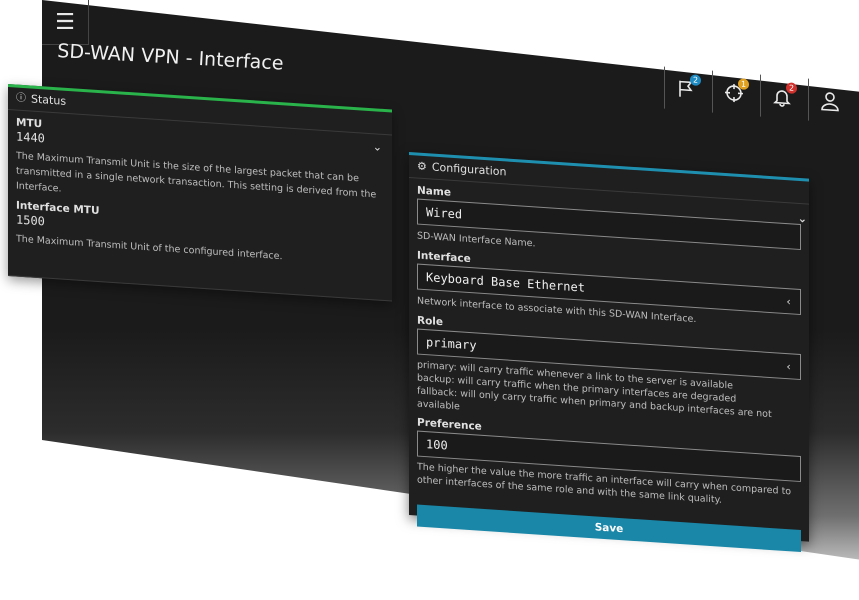 The image size is (859, 600). I want to click on notifications-flag-button: 2, so click(685, 89).